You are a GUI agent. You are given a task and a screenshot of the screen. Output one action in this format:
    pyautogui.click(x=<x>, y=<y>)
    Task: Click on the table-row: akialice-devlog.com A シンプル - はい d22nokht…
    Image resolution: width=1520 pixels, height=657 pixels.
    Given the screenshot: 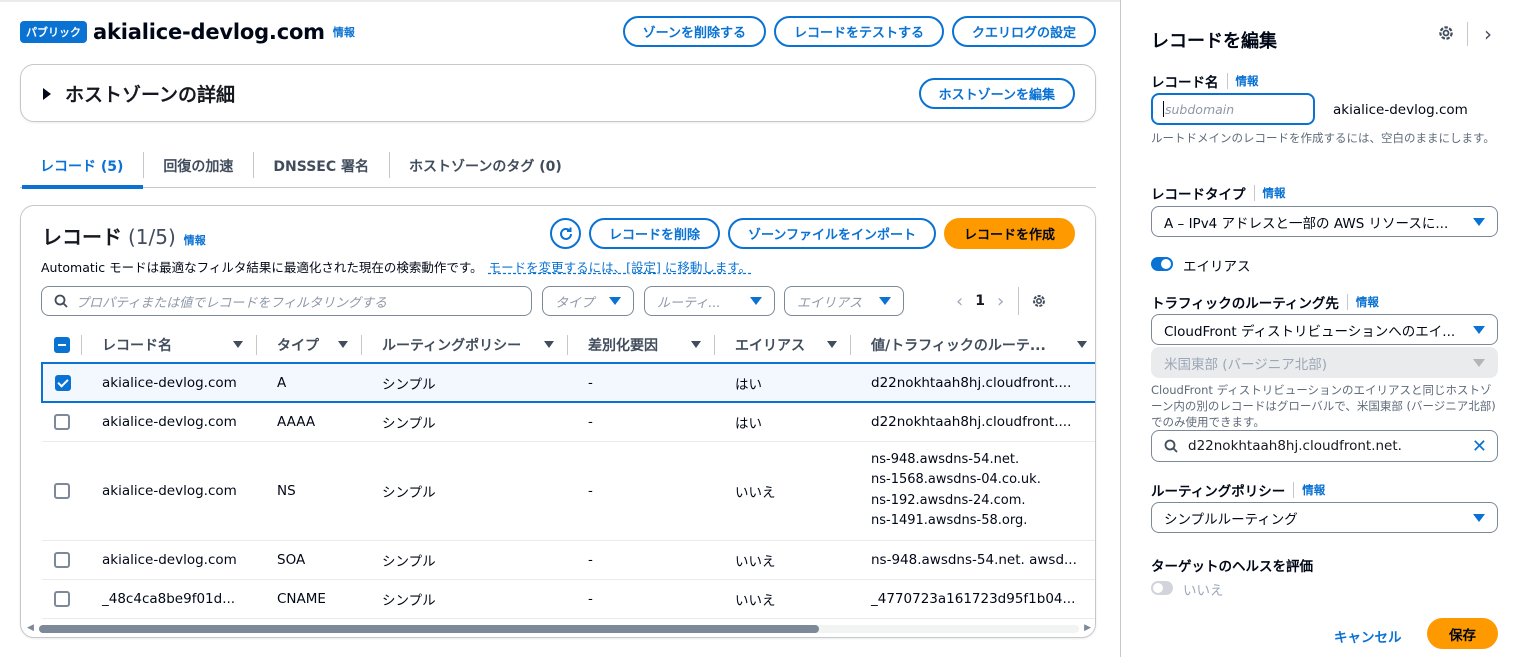 What is the action you would take?
    pyautogui.click(x=568, y=382)
    